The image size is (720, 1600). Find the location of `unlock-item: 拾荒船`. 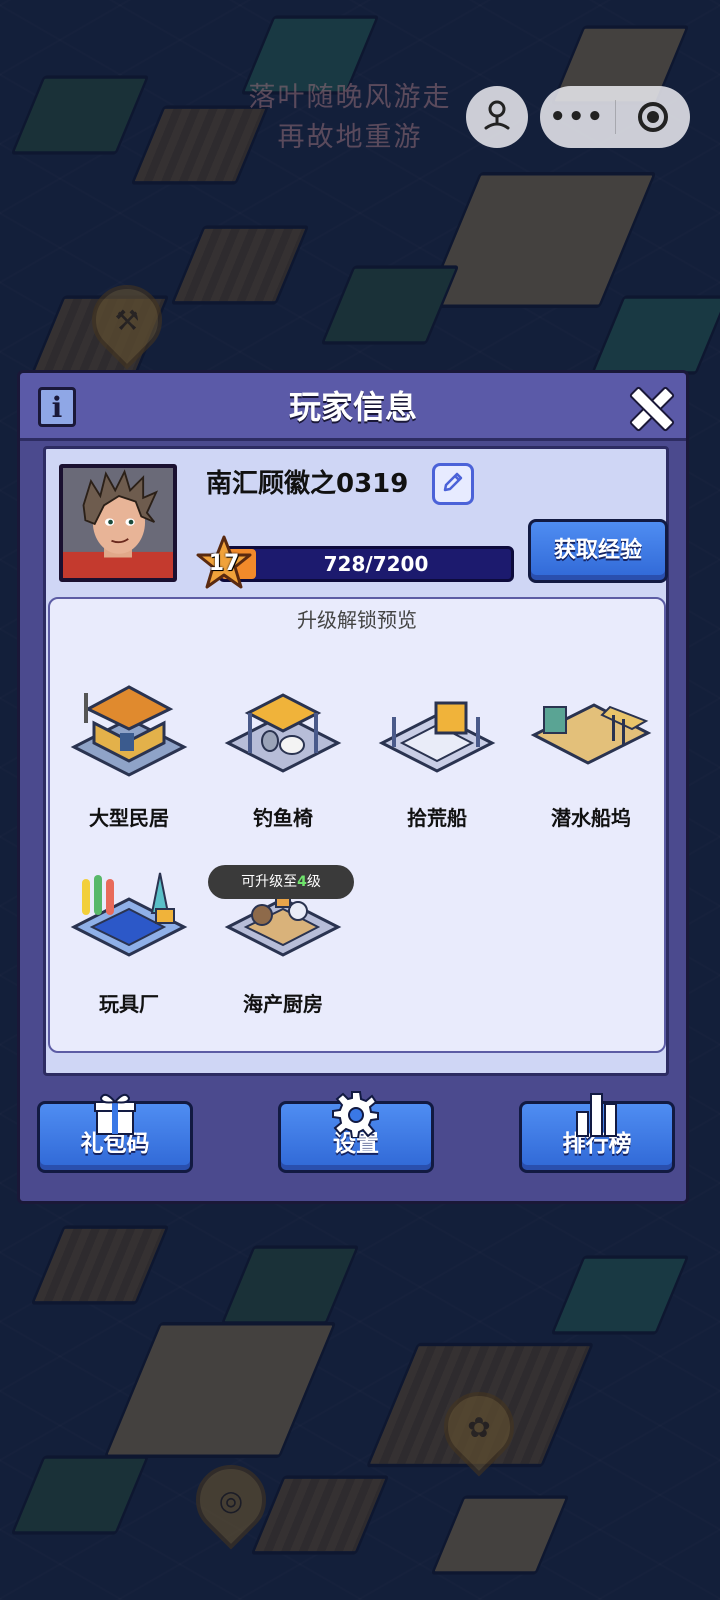

unlock-item: 拾荒船 is located at coordinates (437, 753).